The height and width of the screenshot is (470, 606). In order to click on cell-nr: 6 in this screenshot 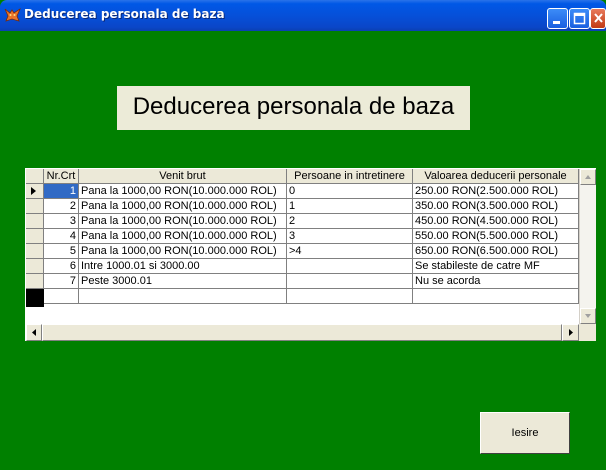, I will do `click(61, 266)`.